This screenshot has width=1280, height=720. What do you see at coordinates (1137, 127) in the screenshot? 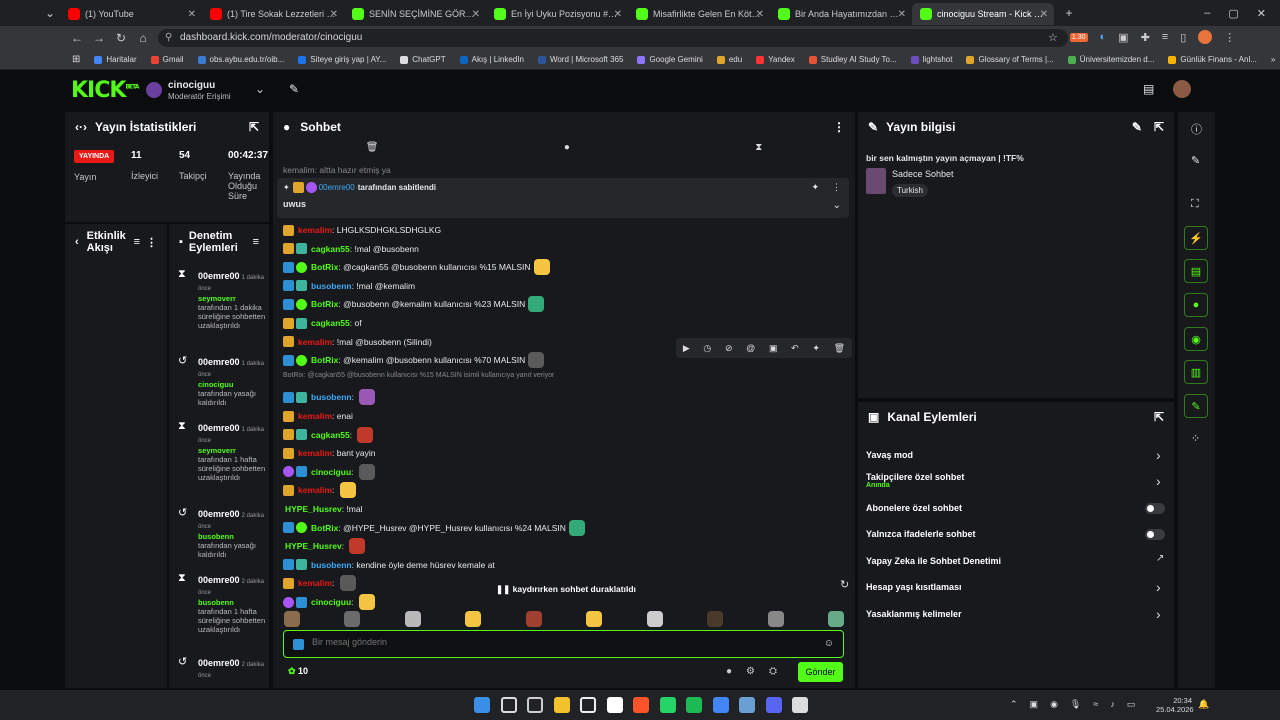
I see `edit-icon: ✎` at bounding box center [1137, 127].